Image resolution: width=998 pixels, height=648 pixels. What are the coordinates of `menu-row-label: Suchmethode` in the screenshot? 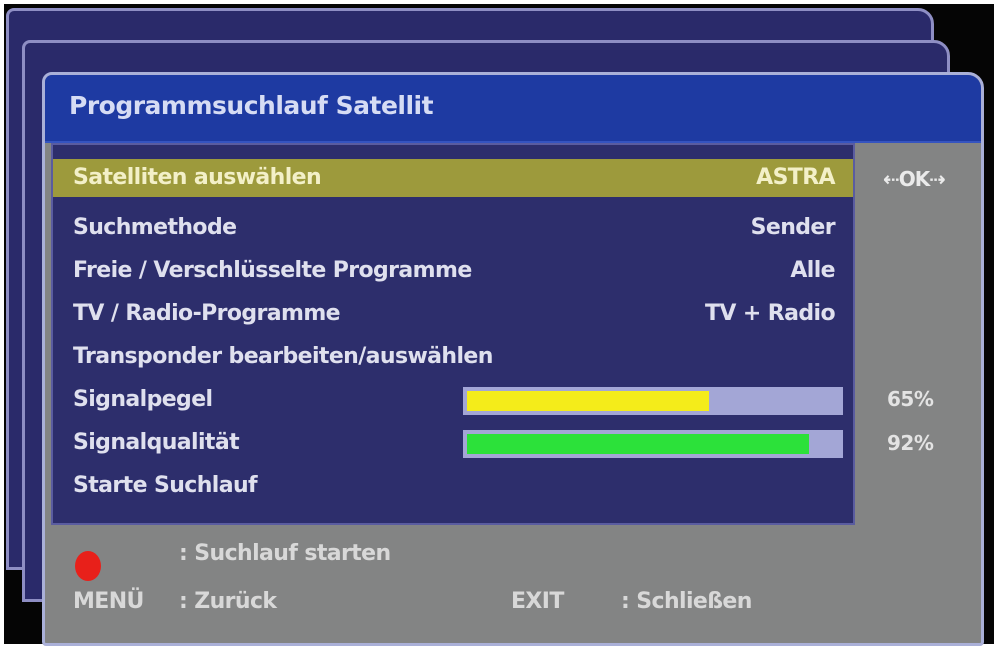 It's located at (155, 227).